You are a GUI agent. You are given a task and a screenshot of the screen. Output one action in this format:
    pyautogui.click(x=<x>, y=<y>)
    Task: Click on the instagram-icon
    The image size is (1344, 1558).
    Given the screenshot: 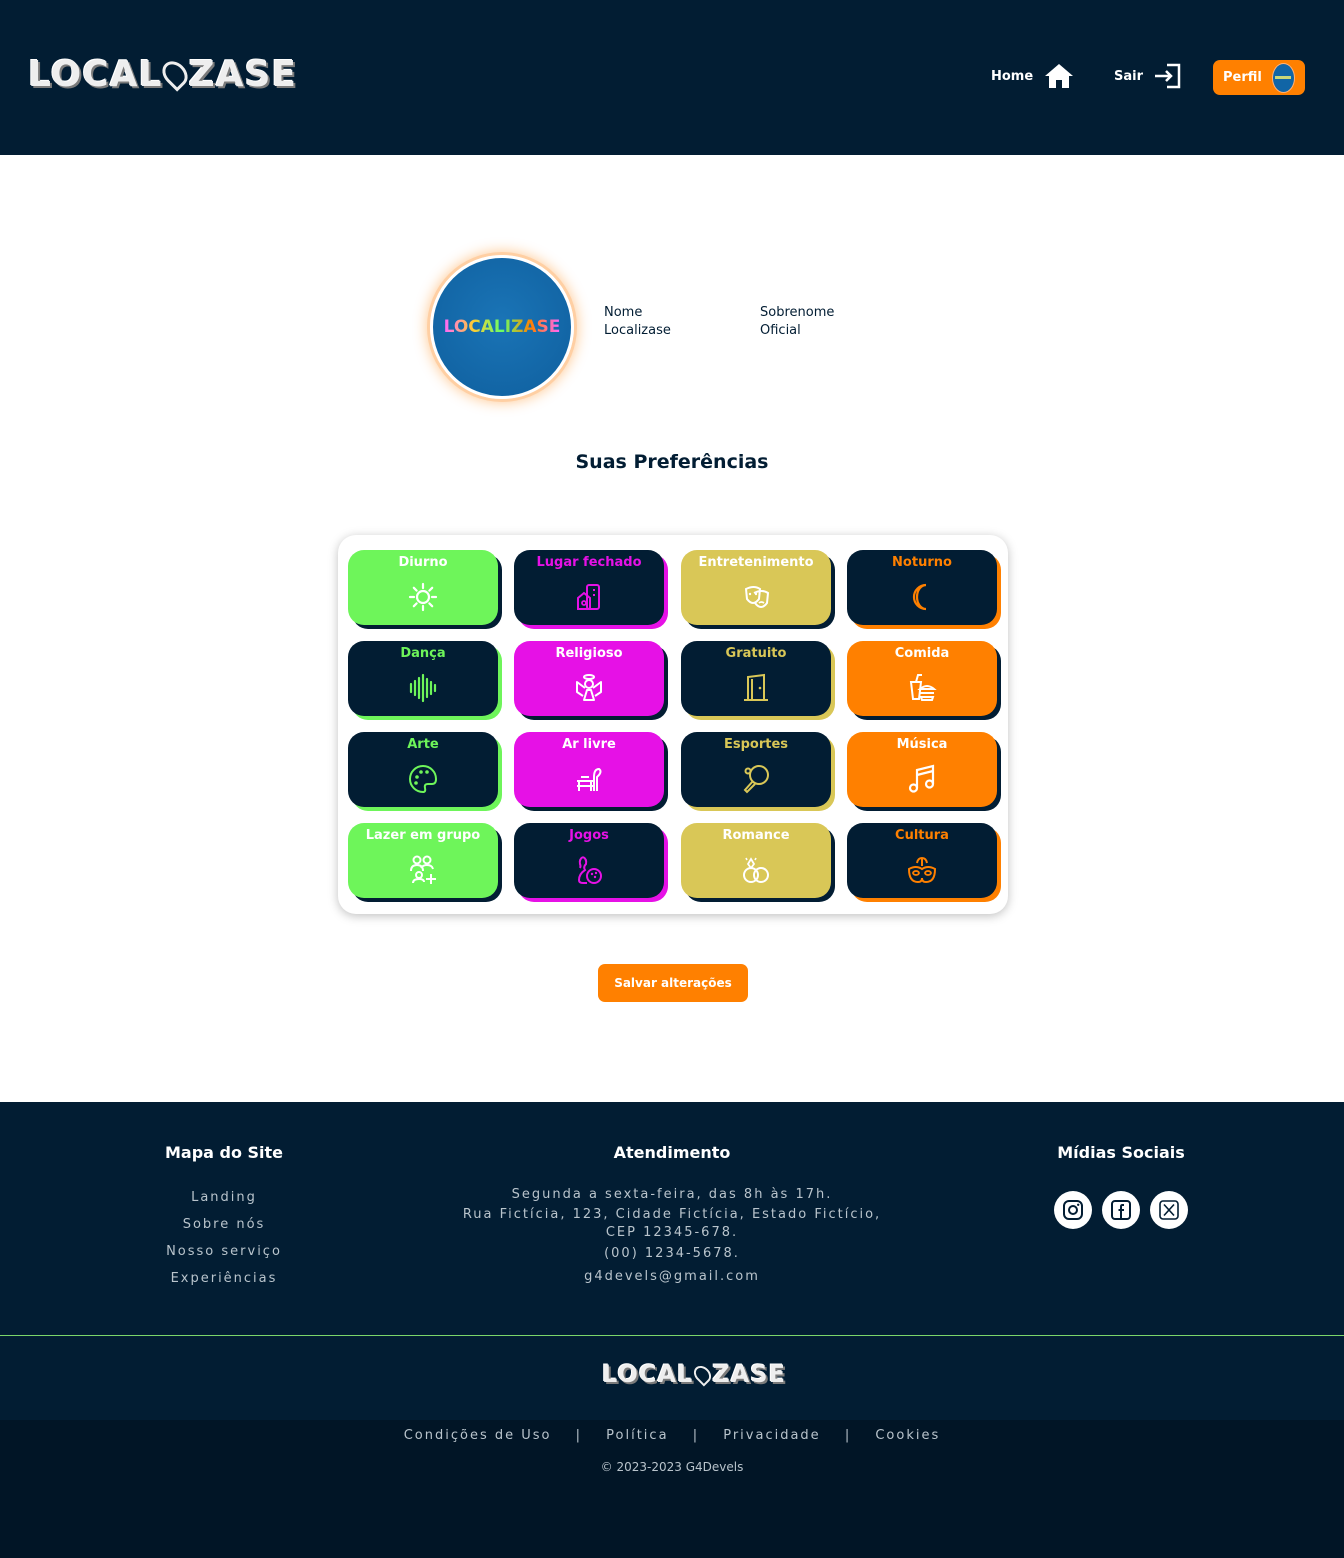 What is the action you would take?
    pyautogui.click(x=1073, y=1210)
    